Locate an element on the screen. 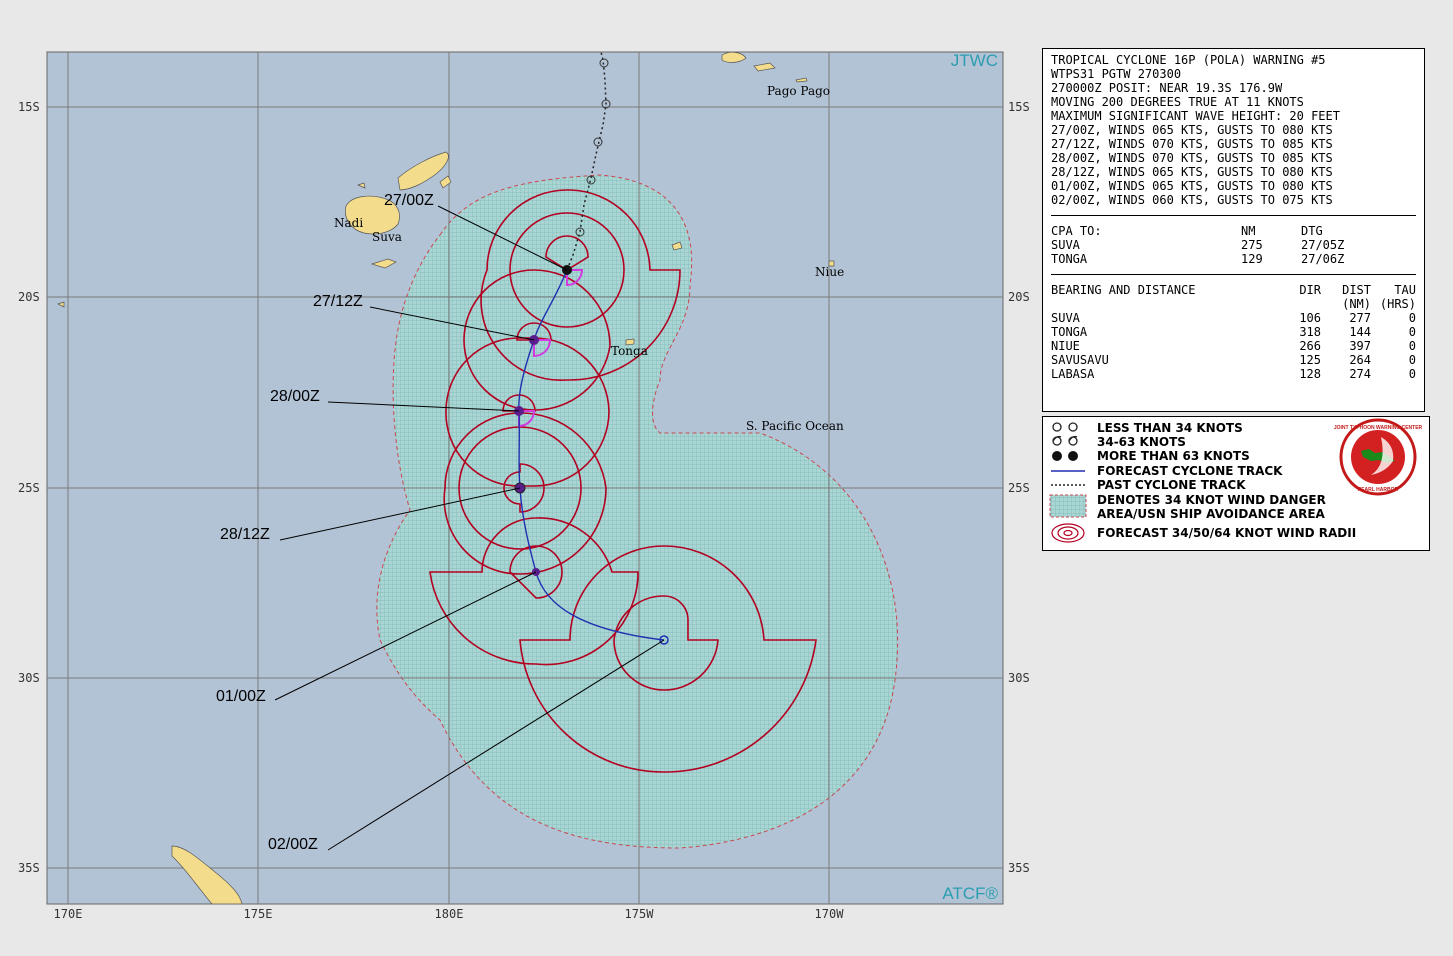 The width and height of the screenshot is (1453, 956). forecast-winds-28-12z: 28/12Z, WINDS 065 KTS, GUSTS TO 080 KTS is located at coordinates (1192, 172).